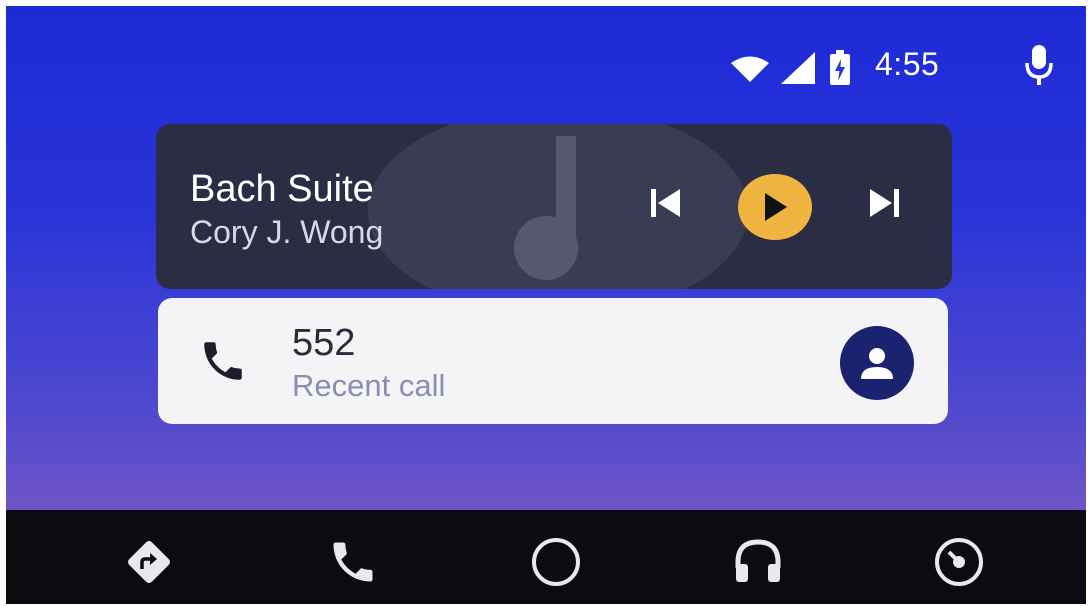 The image size is (1088, 606). What do you see at coordinates (1039, 65) in the screenshot?
I see `microphone-icon` at bounding box center [1039, 65].